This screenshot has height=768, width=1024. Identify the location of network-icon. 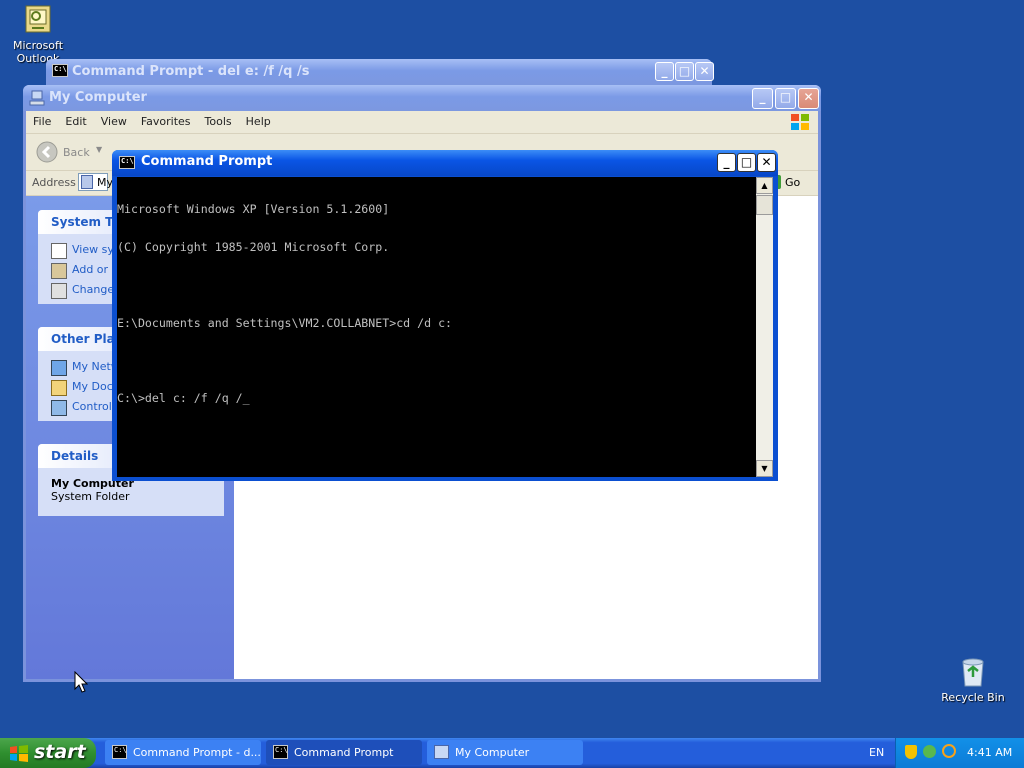
(59, 368).